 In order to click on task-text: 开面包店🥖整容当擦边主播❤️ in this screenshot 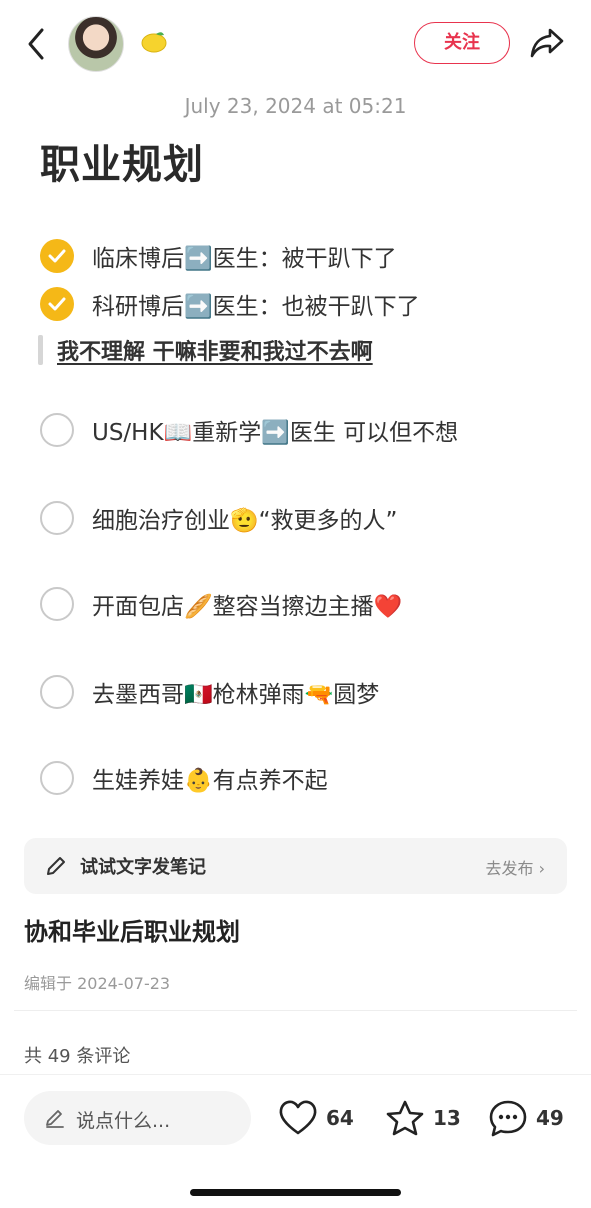, I will do `click(247, 607)`.